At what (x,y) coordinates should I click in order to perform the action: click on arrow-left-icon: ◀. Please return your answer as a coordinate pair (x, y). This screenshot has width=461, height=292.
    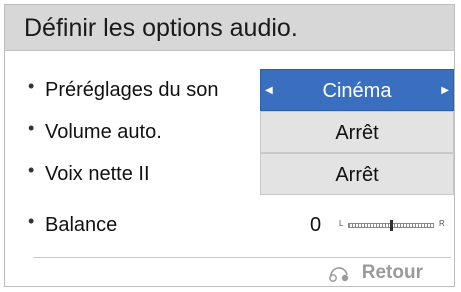
    Looking at the image, I should click on (269, 91).